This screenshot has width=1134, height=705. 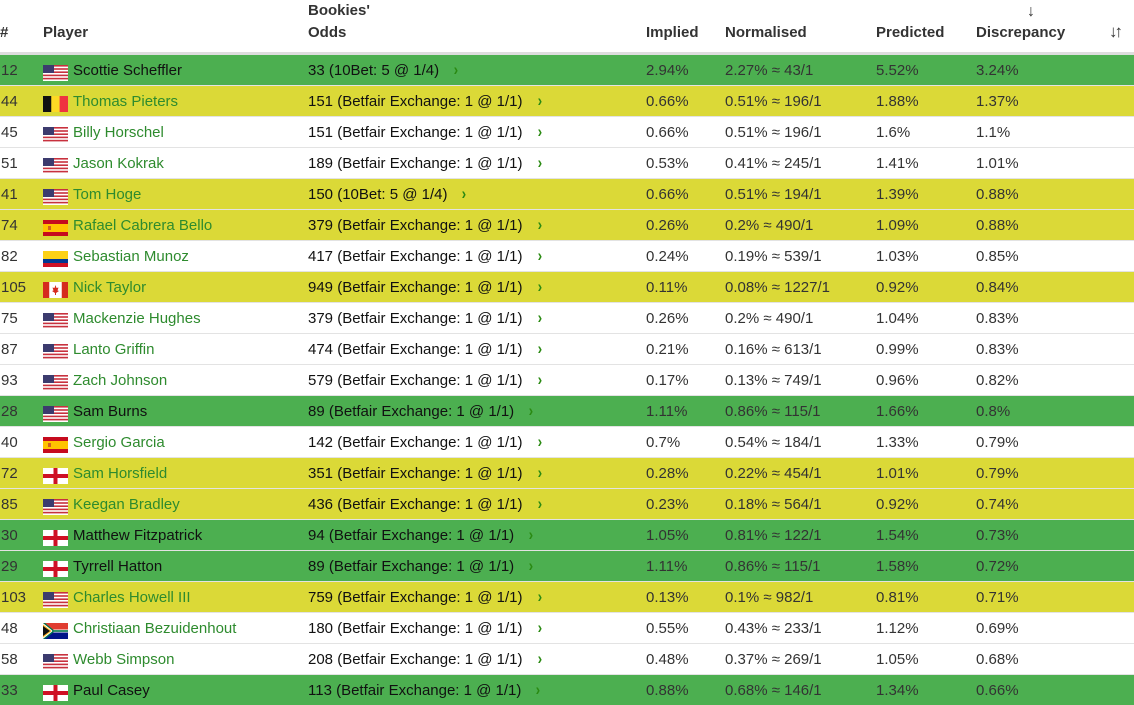 I want to click on discrepancy-cell: 0.79%, so click(x=1042, y=442).